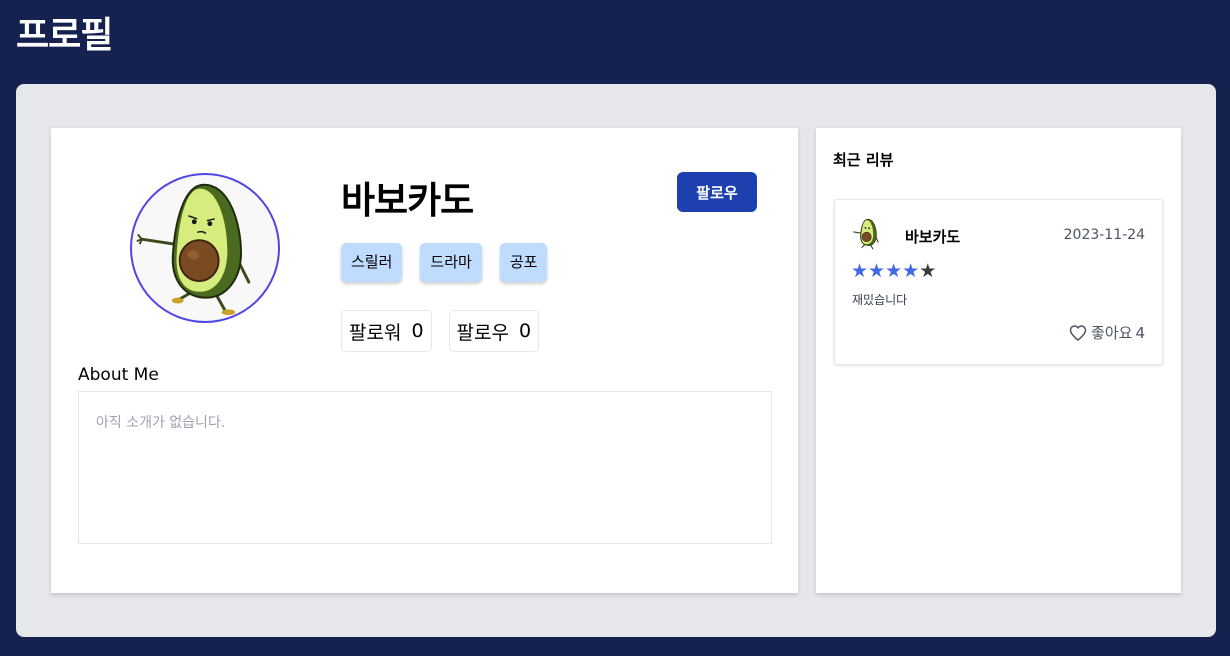  What do you see at coordinates (425, 467) in the screenshot?
I see `about-me-box: 아직 소개가 없습니다.` at bounding box center [425, 467].